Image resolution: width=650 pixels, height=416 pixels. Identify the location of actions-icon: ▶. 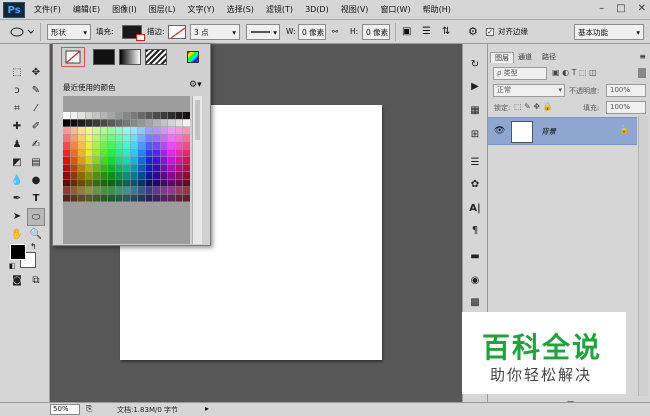
(475, 87).